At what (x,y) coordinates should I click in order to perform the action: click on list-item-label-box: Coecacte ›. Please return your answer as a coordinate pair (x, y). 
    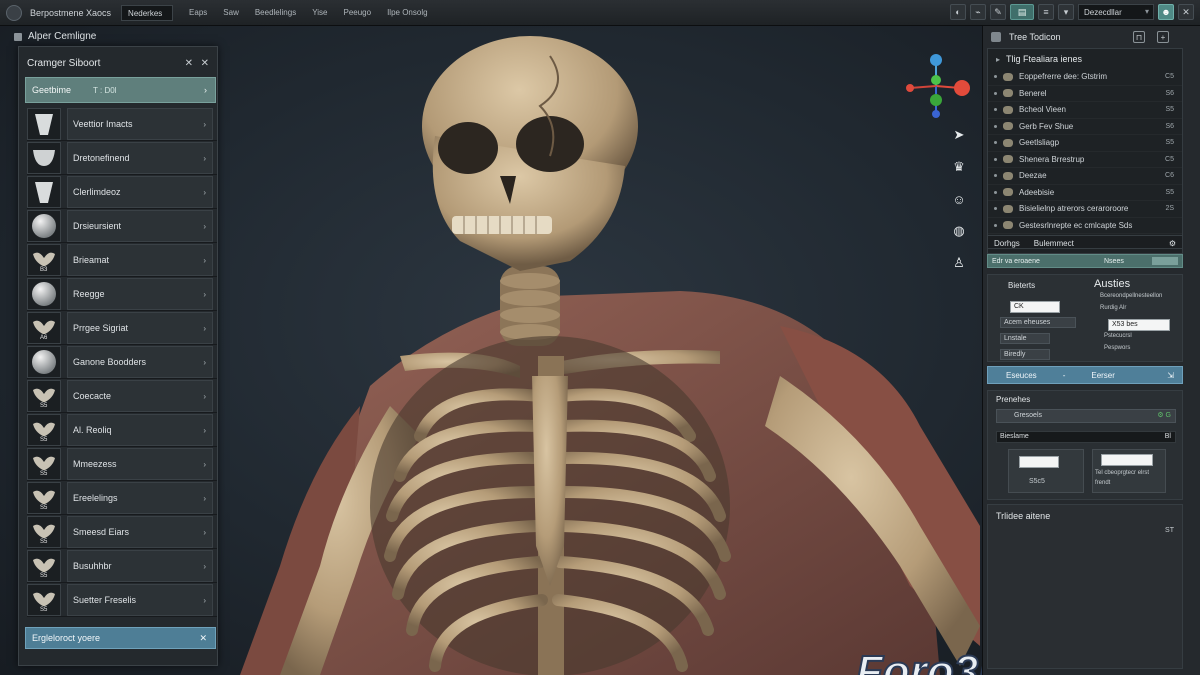
    Looking at the image, I should click on (140, 396).